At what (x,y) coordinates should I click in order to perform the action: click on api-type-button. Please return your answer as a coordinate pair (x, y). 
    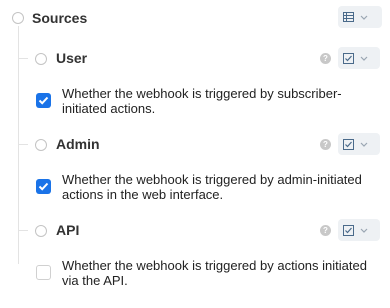
    Looking at the image, I should click on (359, 230).